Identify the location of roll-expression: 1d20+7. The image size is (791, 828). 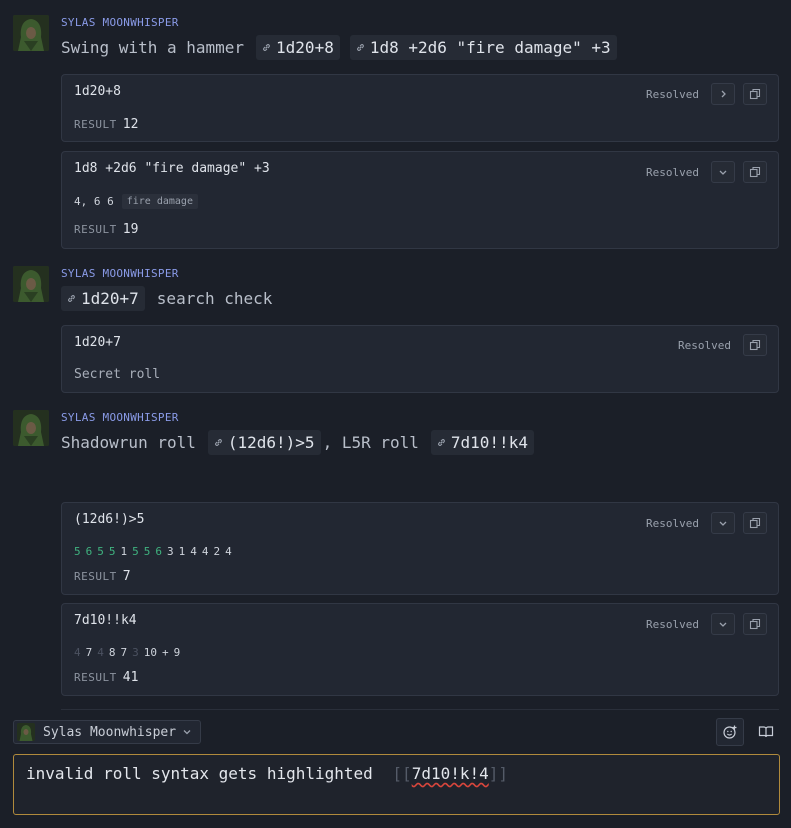
(97, 342).